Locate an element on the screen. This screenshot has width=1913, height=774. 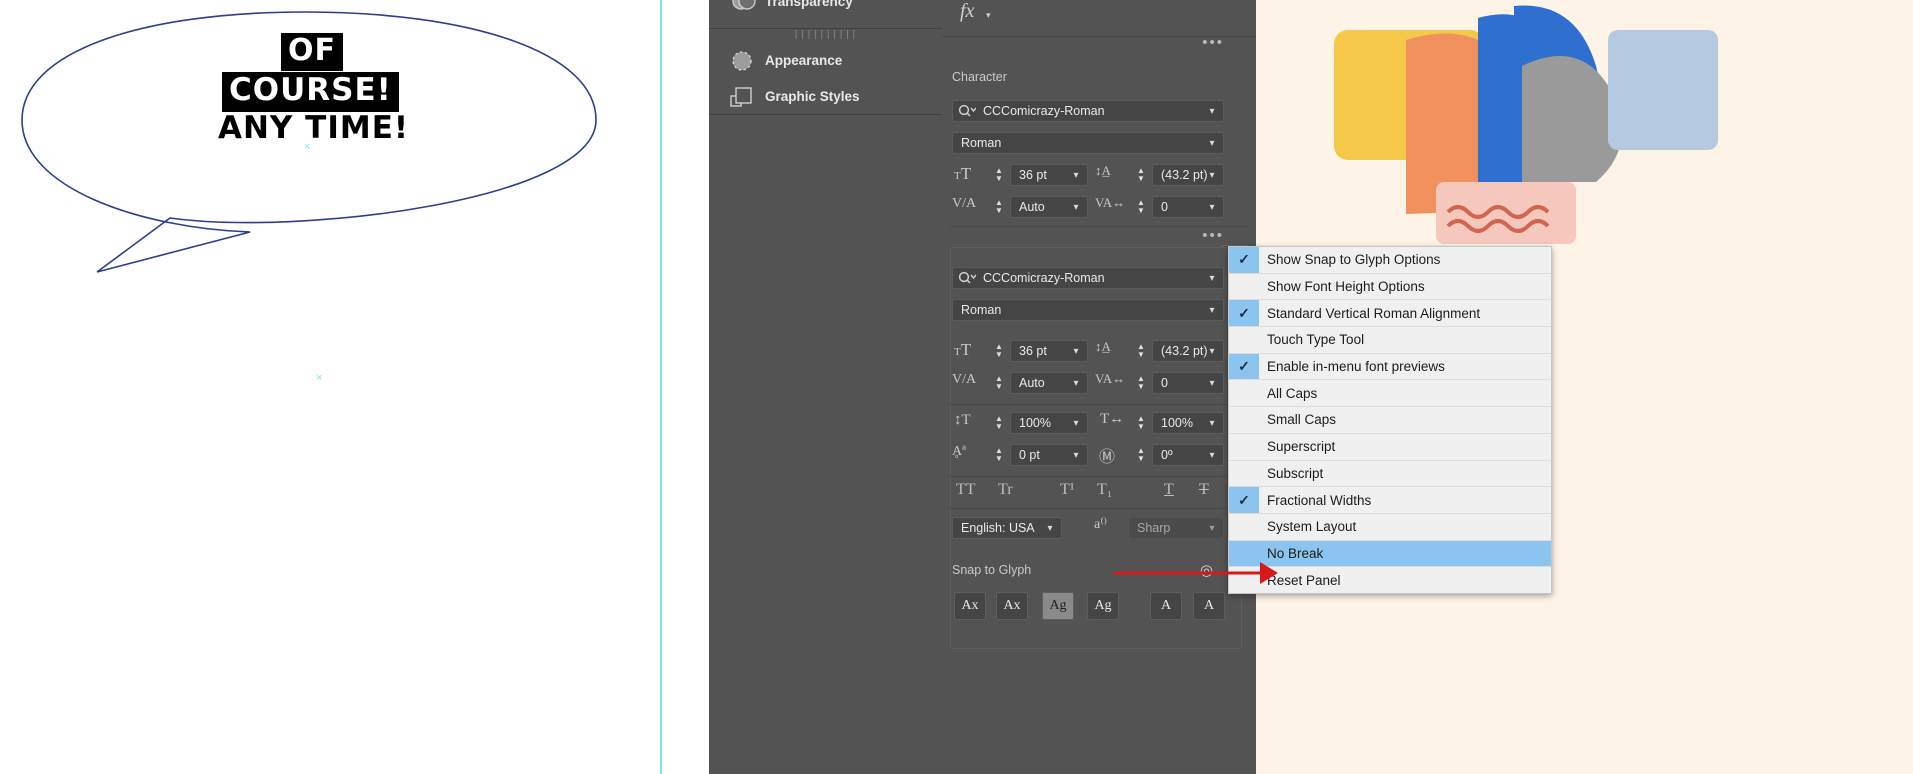
fx-icon: fx is located at coordinates (967, 11).